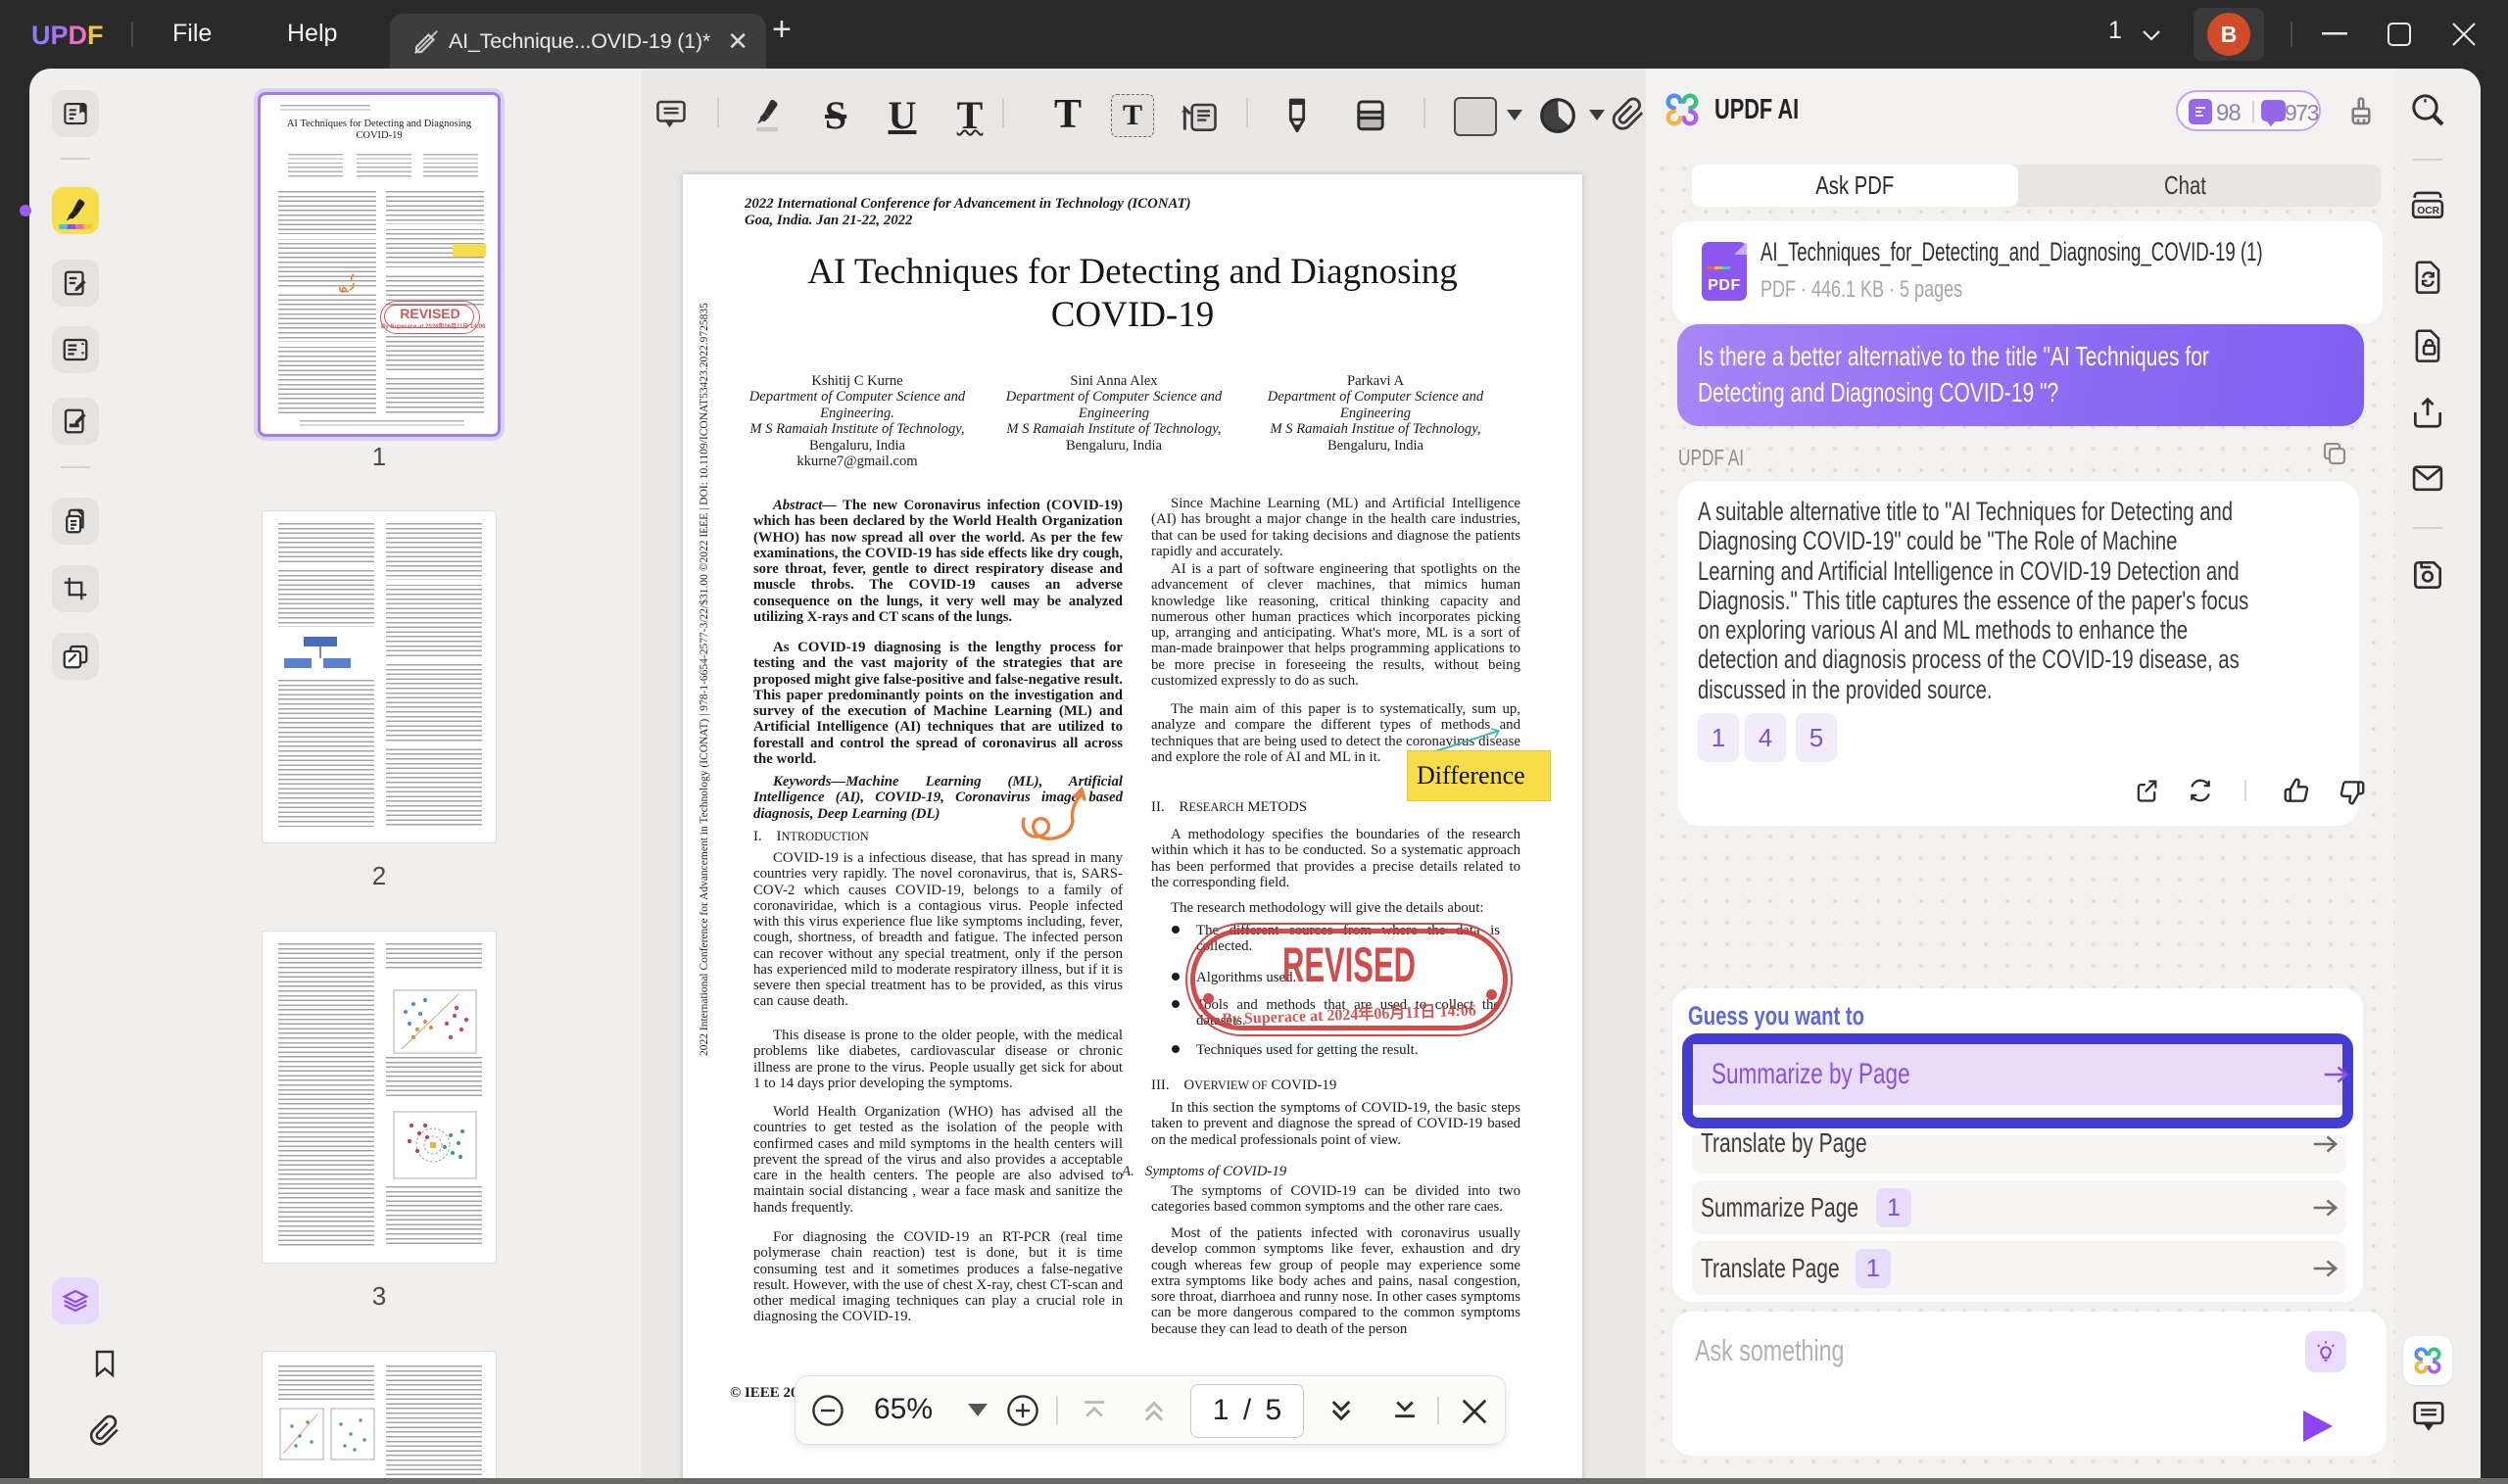  I want to click on svg-text: OCR, so click(2428, 211).